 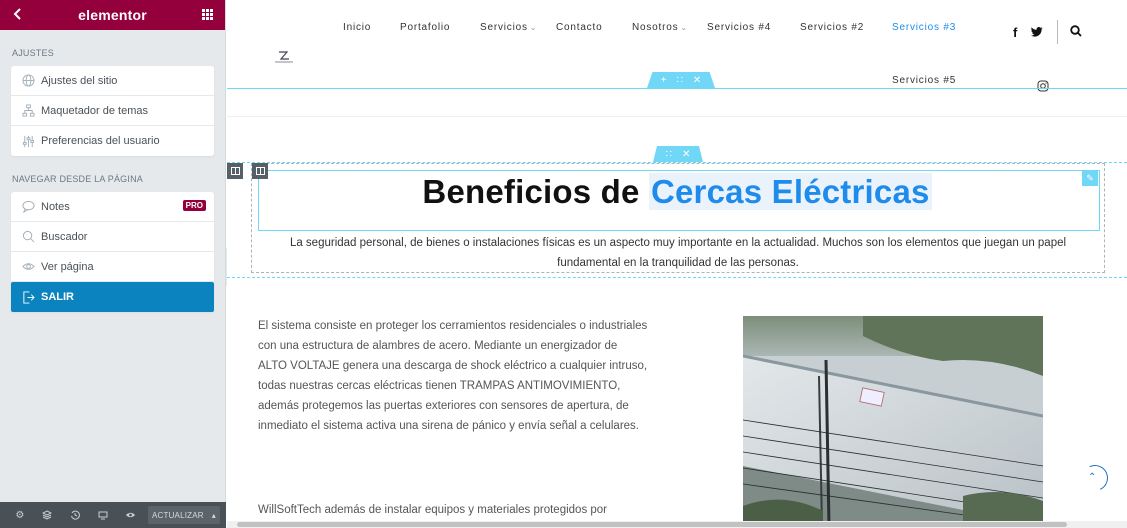 What do you see at coordinates (677, 88) in the screenshot?
I see `section-outline` at bounding box center [677, 88].